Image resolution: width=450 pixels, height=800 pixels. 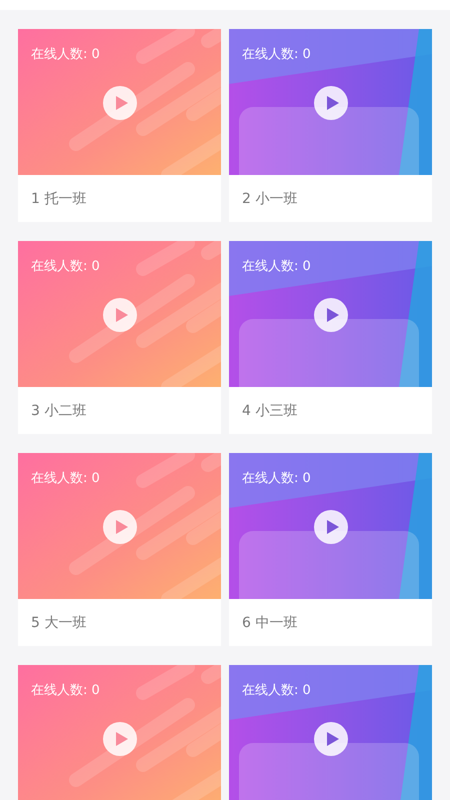 I want to click on class-card: 在线人数: 0 4 小三班, so click(x=330, y=337).